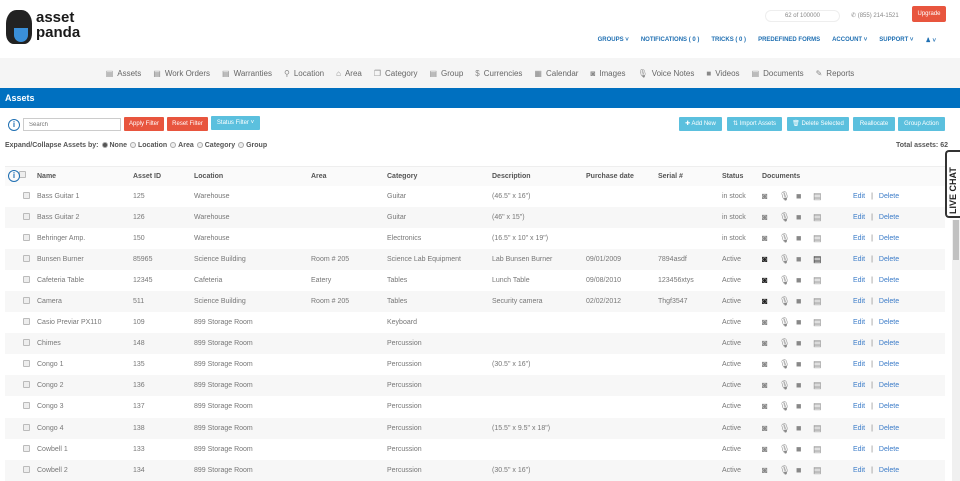  Describe the element at coordinates (85, 364) in the screenshot. I see `cell-name: Congo 1` at that location.